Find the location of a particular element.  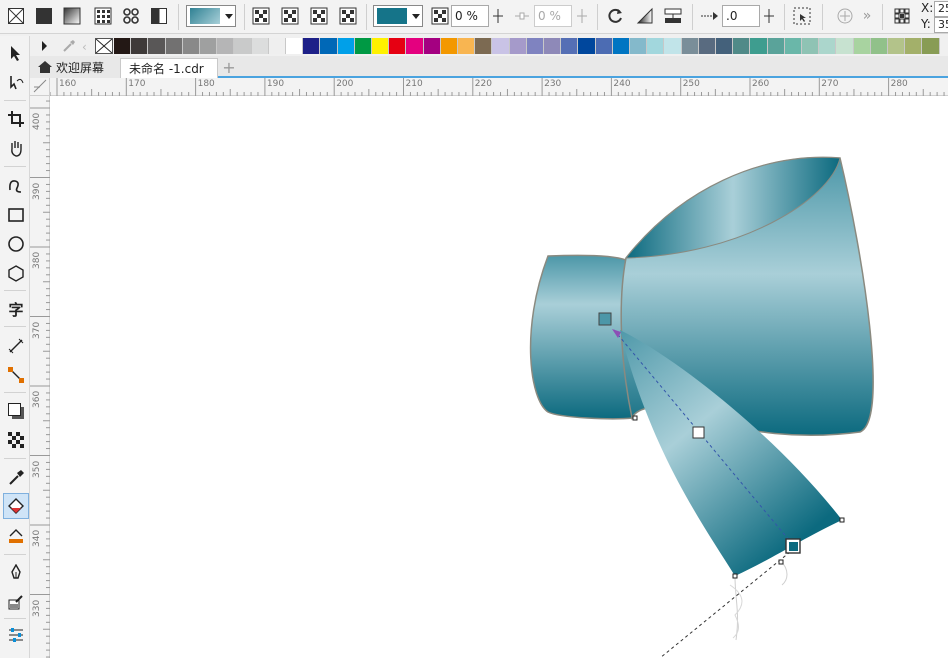

rectangle-tool-icon is located at coordinates (16, 215).